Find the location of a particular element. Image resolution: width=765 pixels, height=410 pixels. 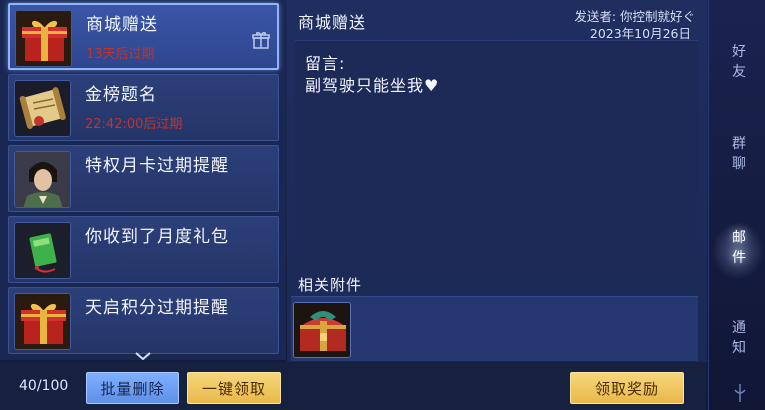

claim-all-button: 一键领取 is located at coordinates (234, 388).